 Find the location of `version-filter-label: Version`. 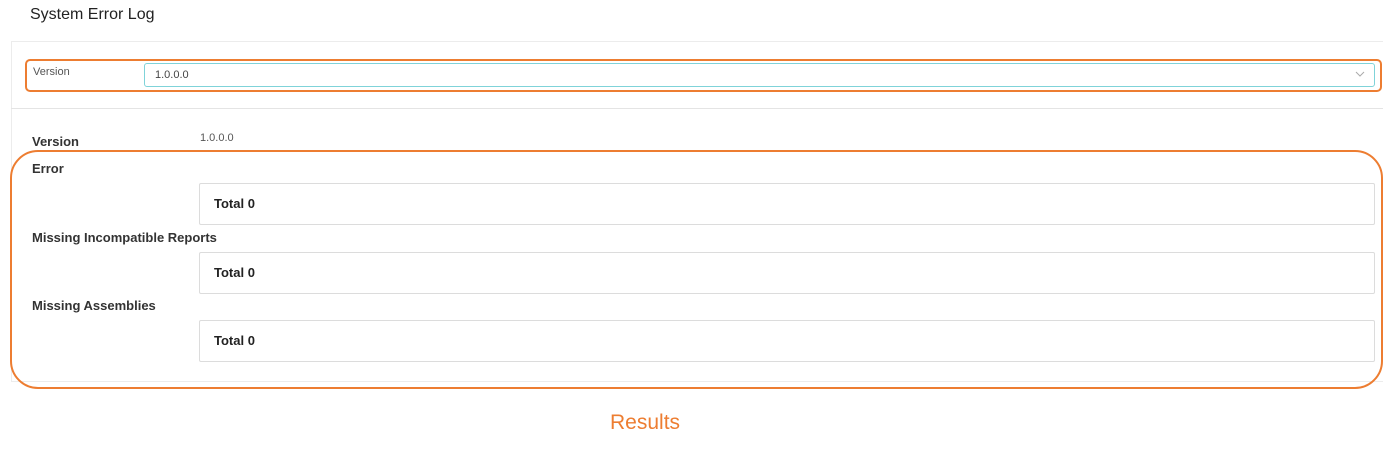

version-filter-label: Version is located at coordinates (51, 72).